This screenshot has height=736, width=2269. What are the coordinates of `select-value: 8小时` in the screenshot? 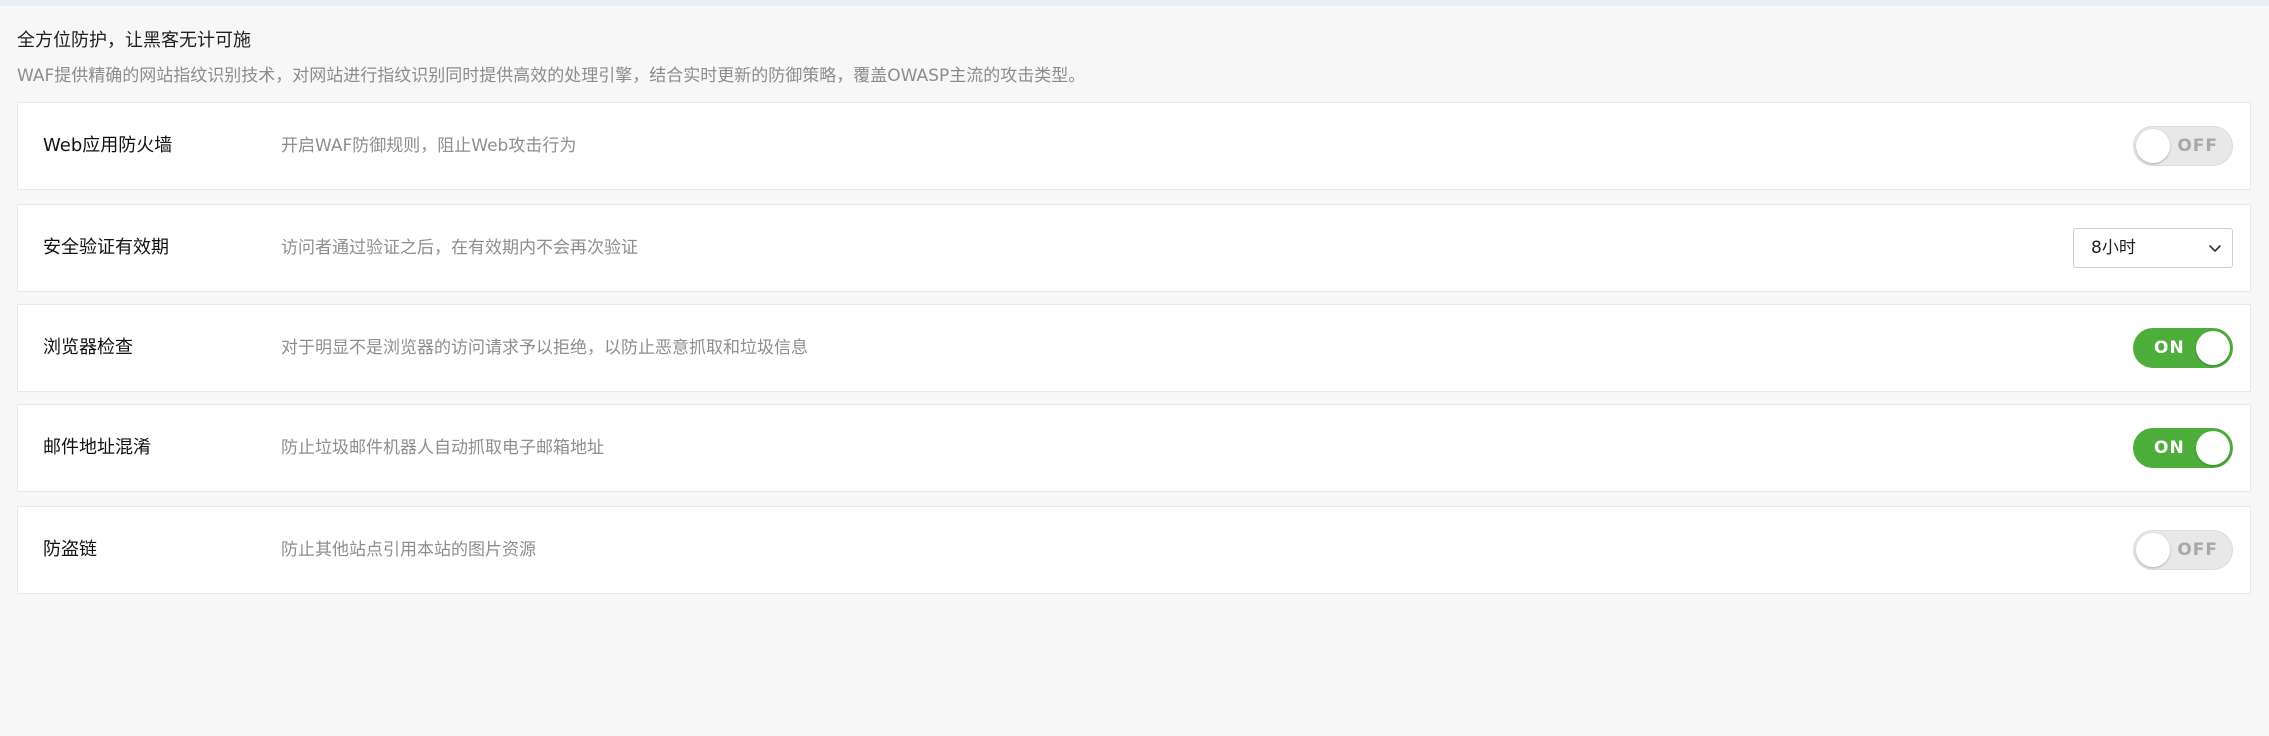 It's located at (2113, 248).